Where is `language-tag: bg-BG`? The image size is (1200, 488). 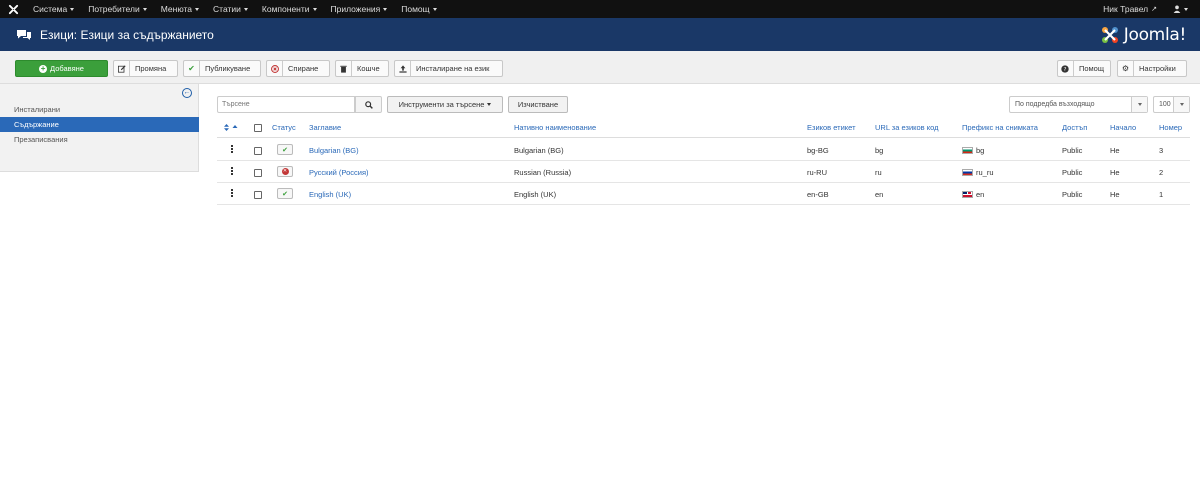
language-tag: bg-BG is located at coordinates (818, 150).